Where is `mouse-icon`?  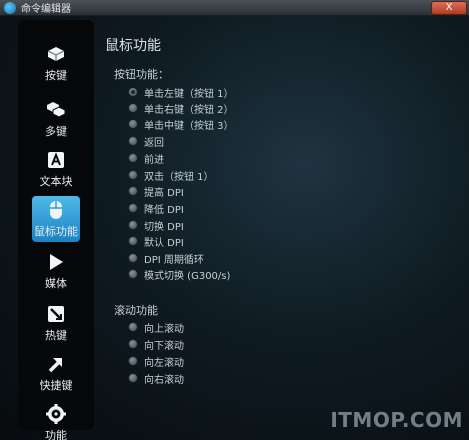 mouse-icon is located at coordinates (56, 210).